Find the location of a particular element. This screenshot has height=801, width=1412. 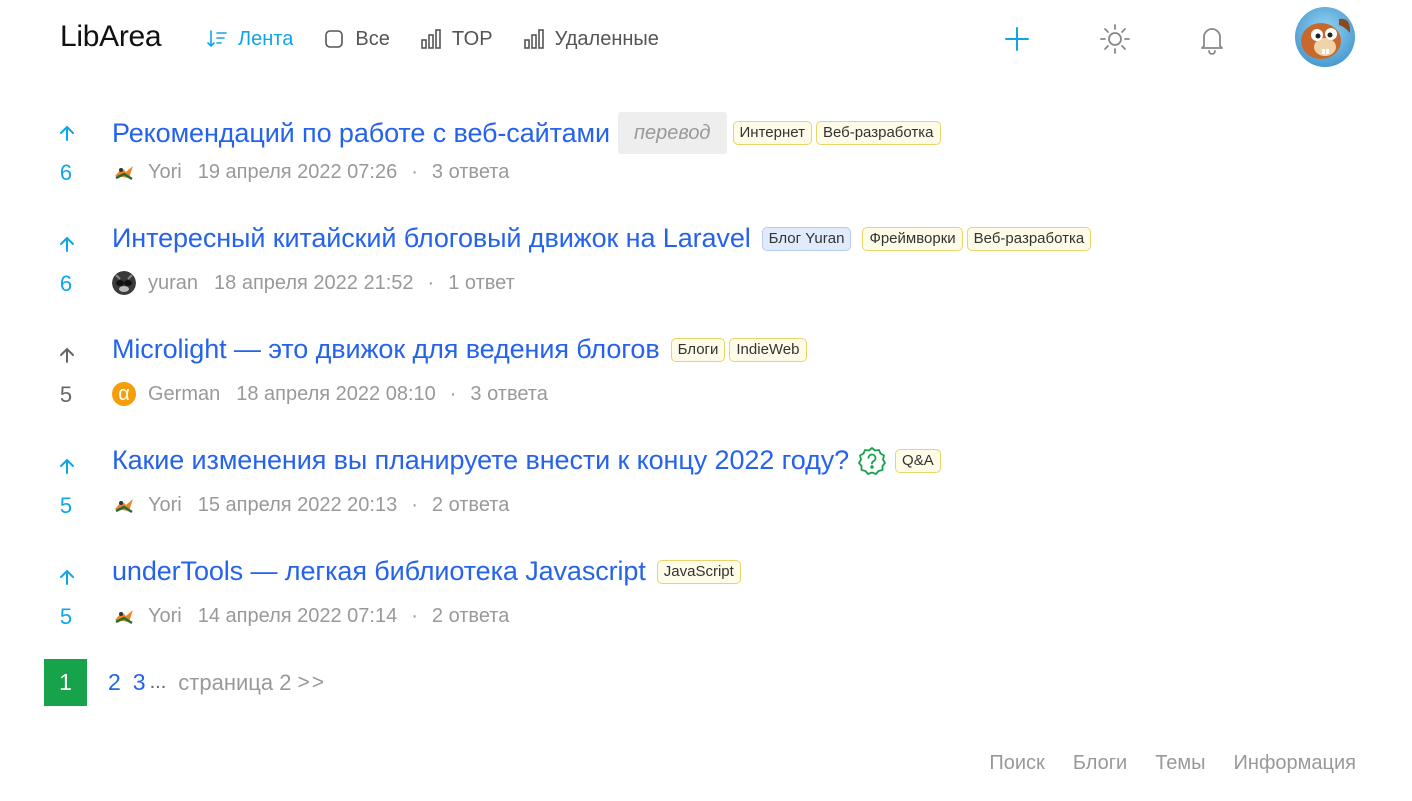

translation-label: перевод is located at coordinates (672, 133).